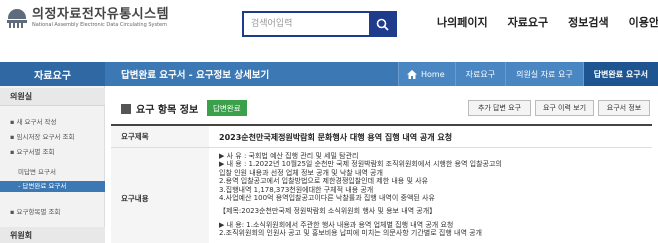 The image size is (658, 243). Describe the element at coordinates (44, 186) in the screenshot. I see `sidebar-subitem-label: 답변완료 요구서` at that location.